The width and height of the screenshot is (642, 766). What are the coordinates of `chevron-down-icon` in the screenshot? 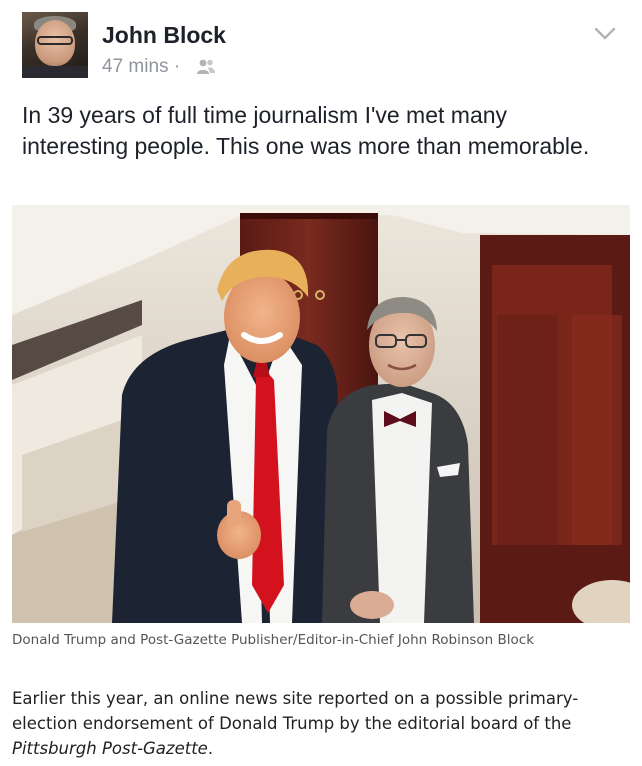 It's located at (605, 34).